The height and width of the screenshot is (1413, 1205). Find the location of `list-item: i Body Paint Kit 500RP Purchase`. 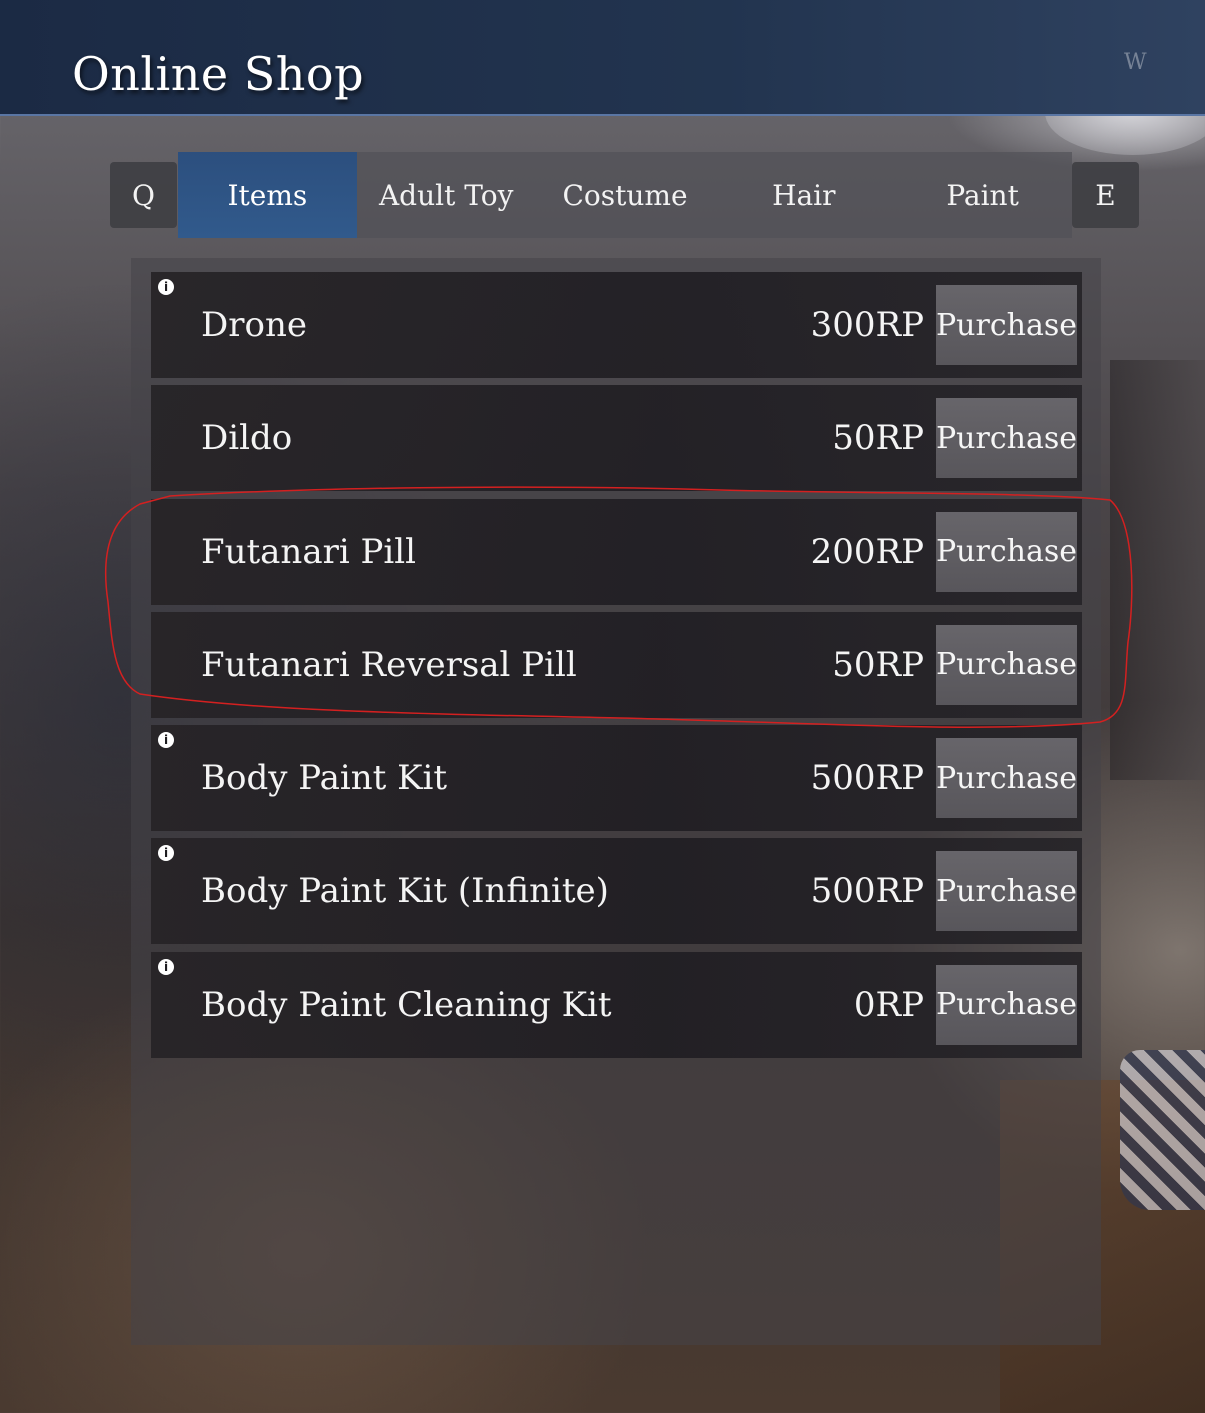

list-item: i Body Paint Kit 500RP Purchase is located at coordinates (616, 778).